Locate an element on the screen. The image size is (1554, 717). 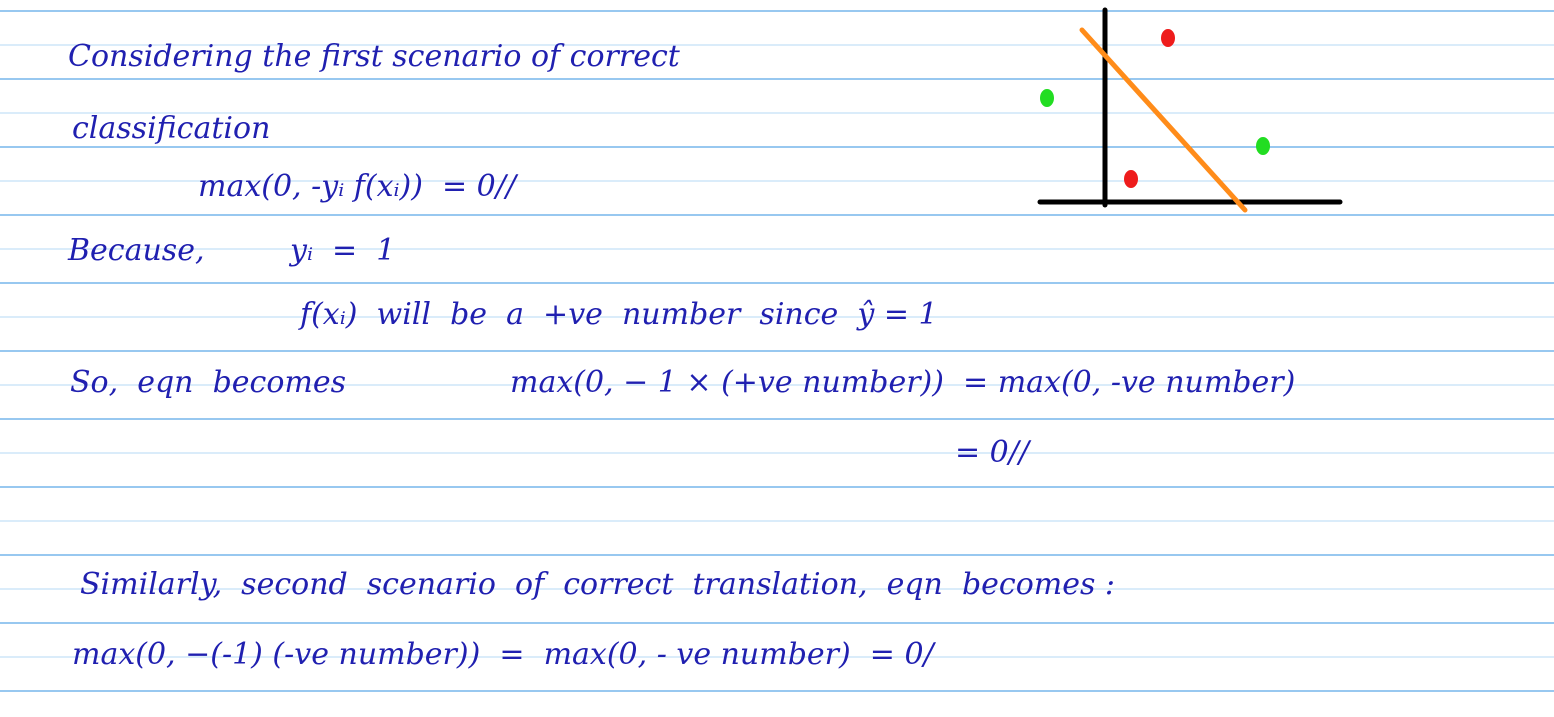
text-line-5: f(xᵢ) will be a +ve number since ŷ = 1 is located at coordinates (619, 314).